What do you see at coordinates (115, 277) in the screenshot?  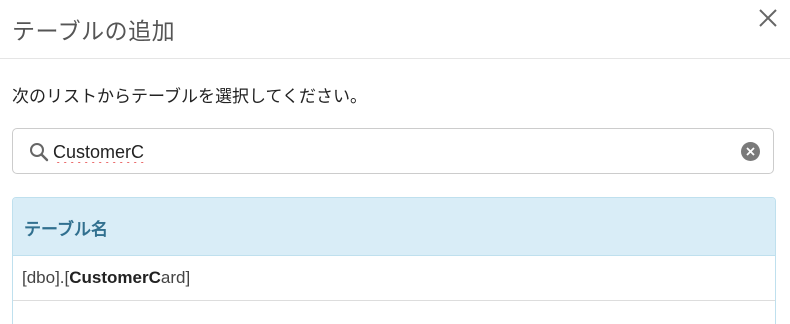 I see `table-name-match: CustomerC` at bounding box center [115, 277].